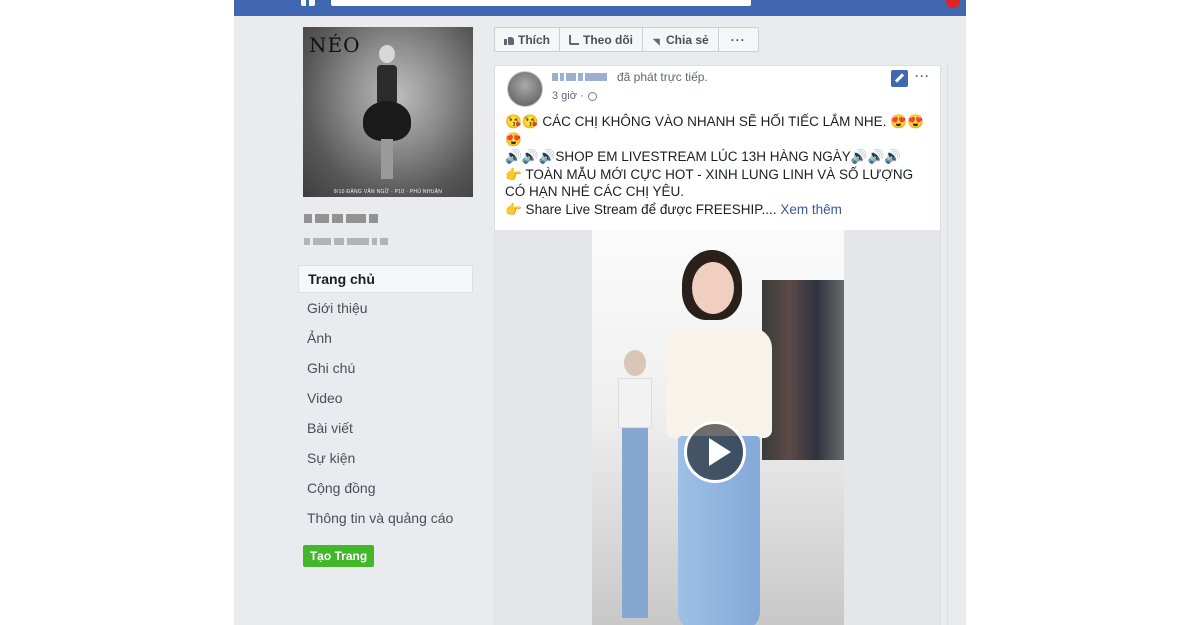 The width and height of the screenshot is (1200, 625). What do you see at coordinates (657, 40) in the screenshot?
I see `share-arrow-icon` at bounding box center [657, 40].